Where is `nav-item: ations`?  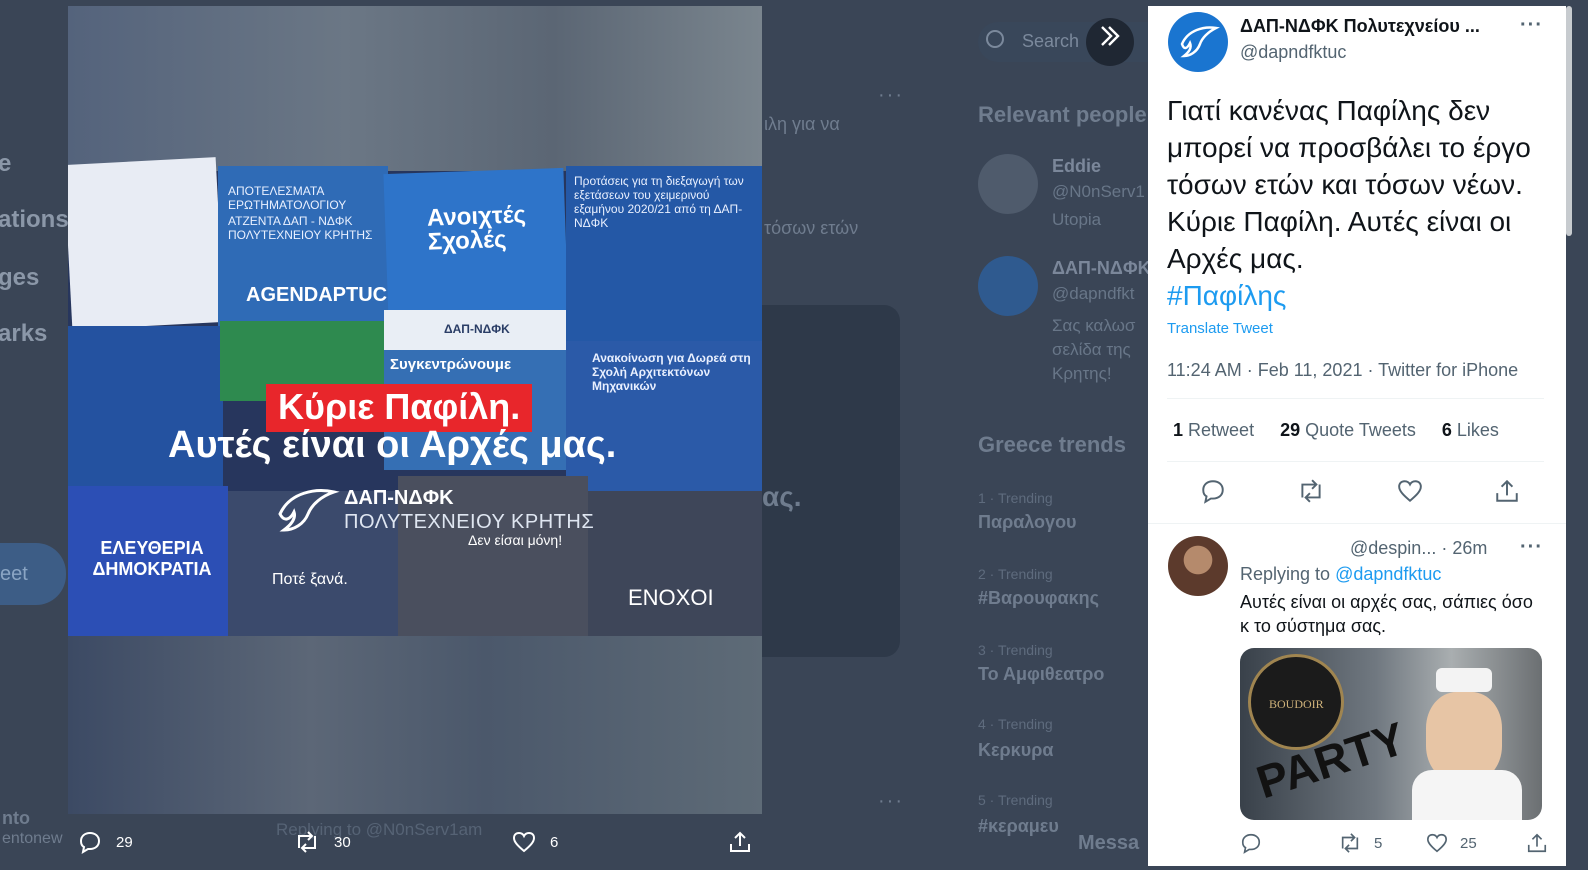 nav-item: ations is located at coordinates (34, 220).